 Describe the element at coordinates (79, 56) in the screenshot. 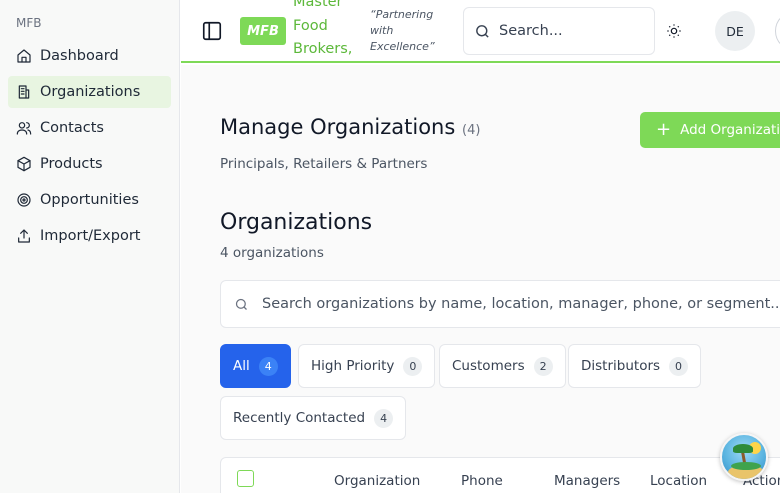

I see `sidebar-item-label: Dashboard` at that location.